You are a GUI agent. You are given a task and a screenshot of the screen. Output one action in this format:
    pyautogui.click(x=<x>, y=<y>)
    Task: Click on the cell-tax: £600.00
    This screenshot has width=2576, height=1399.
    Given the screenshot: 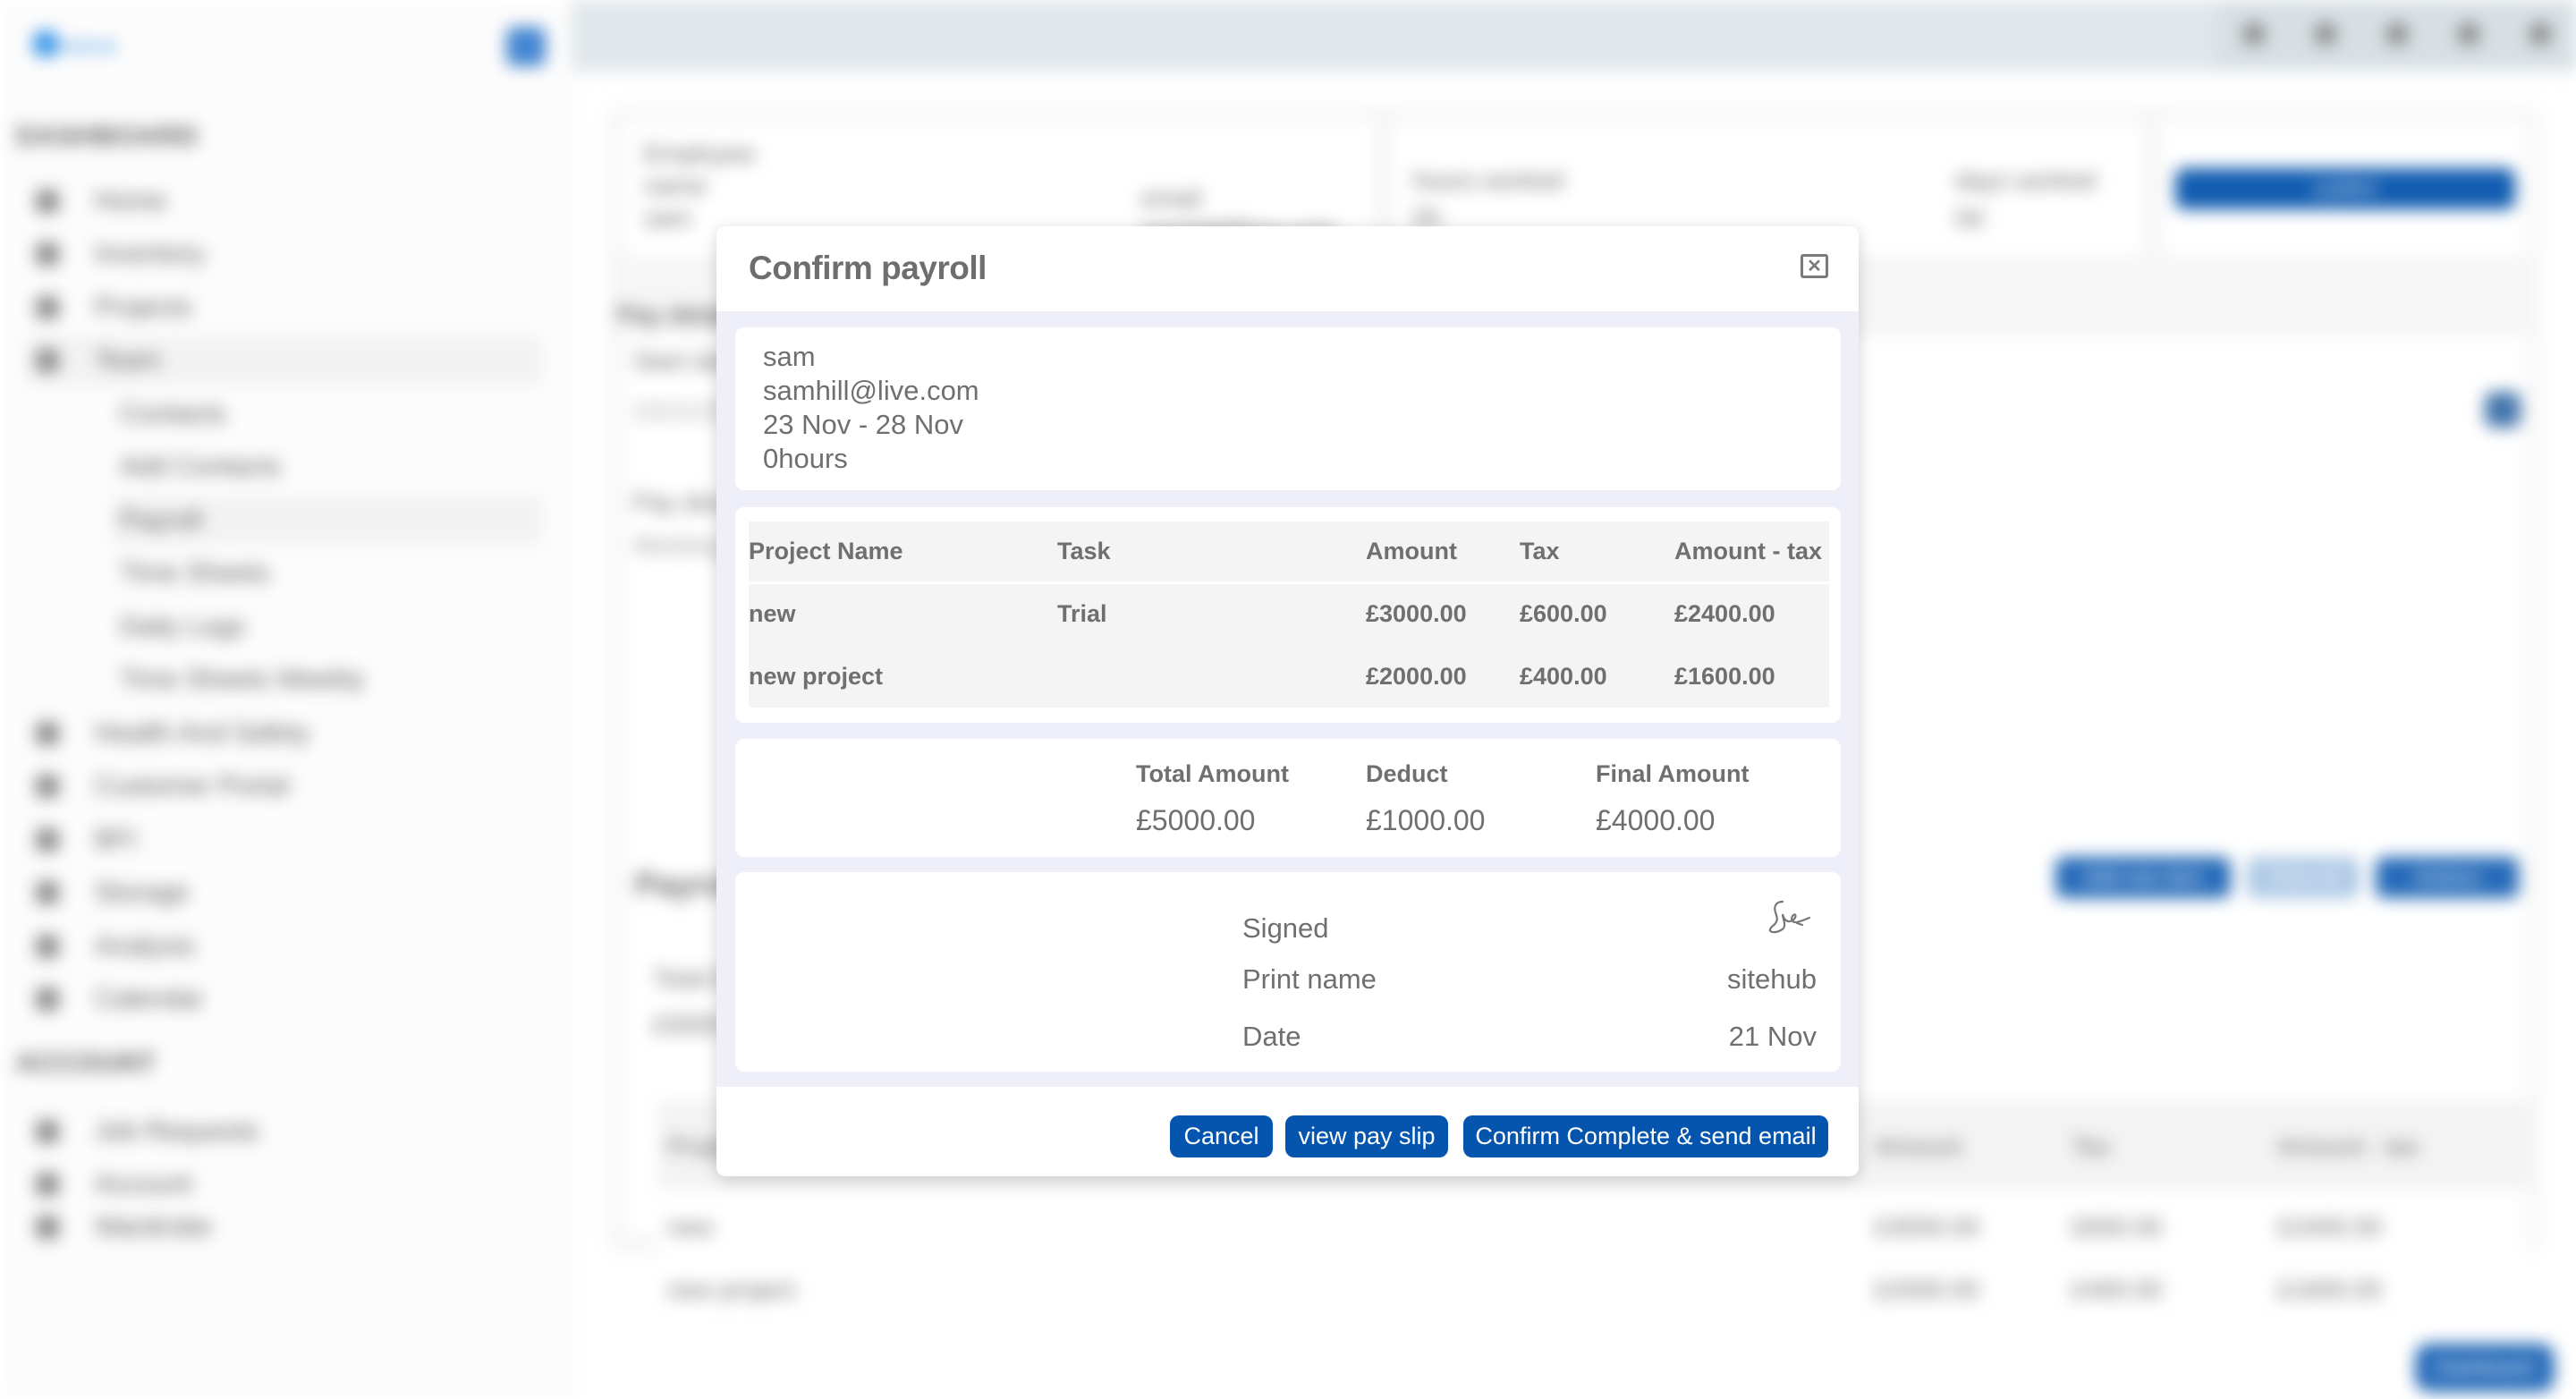 What is the action you would take?
    pyautogui.click(x=1563, y=614)
    